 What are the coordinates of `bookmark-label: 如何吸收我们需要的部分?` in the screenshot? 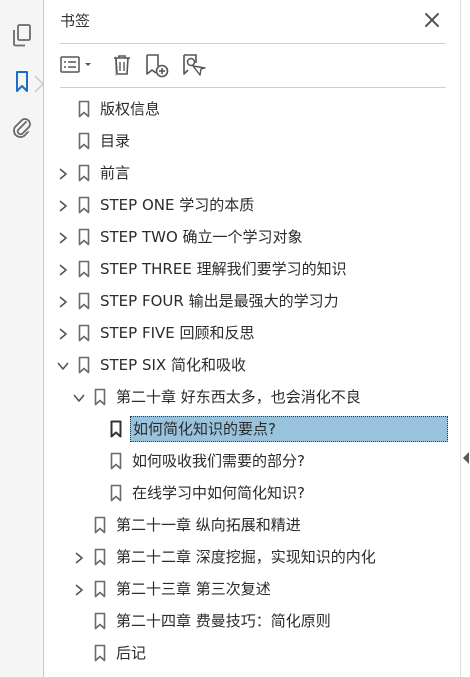 It's located at (218, 461).